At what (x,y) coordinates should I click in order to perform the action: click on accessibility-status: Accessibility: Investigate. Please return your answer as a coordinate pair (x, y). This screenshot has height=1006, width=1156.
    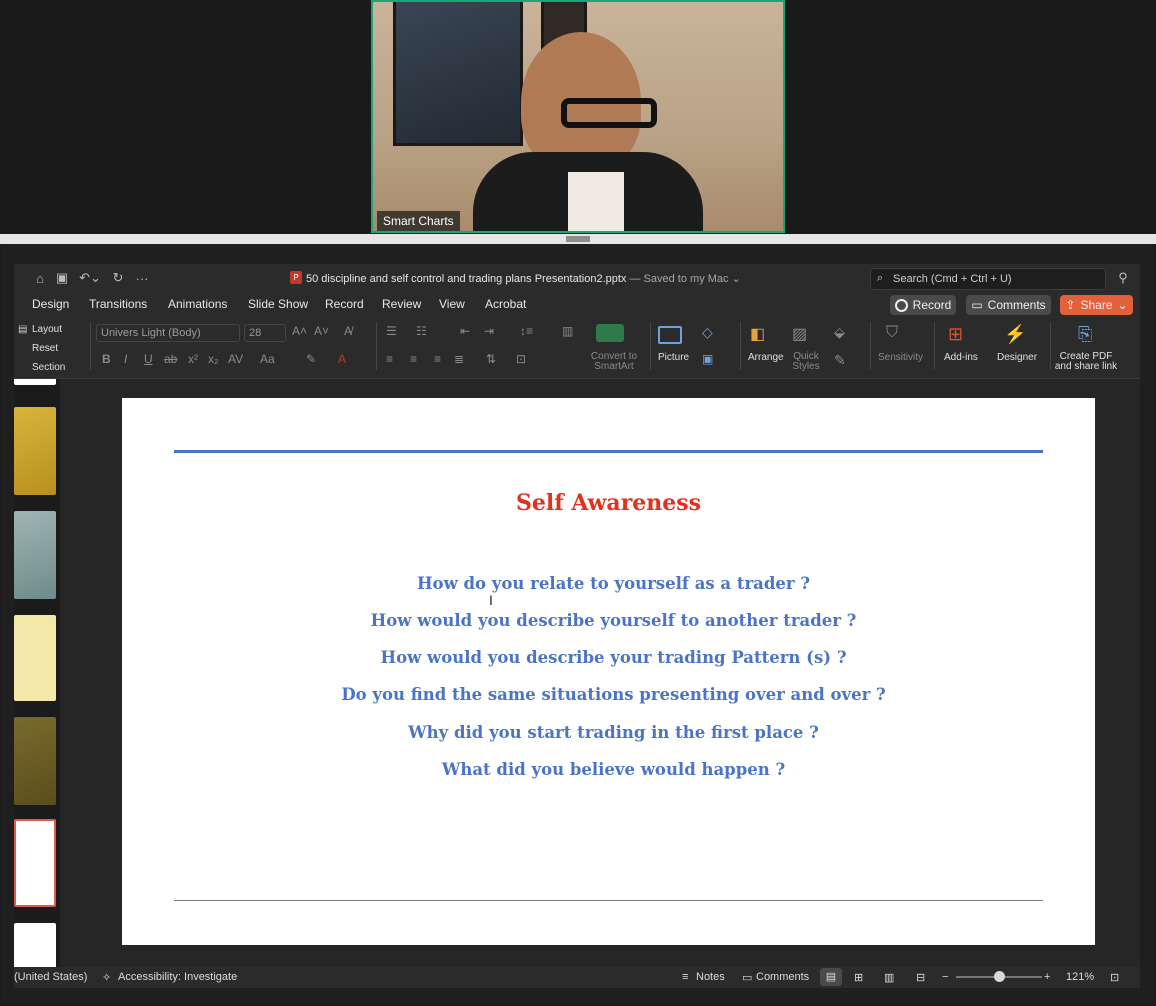
    Looking at the image, I should click on (177, 977).